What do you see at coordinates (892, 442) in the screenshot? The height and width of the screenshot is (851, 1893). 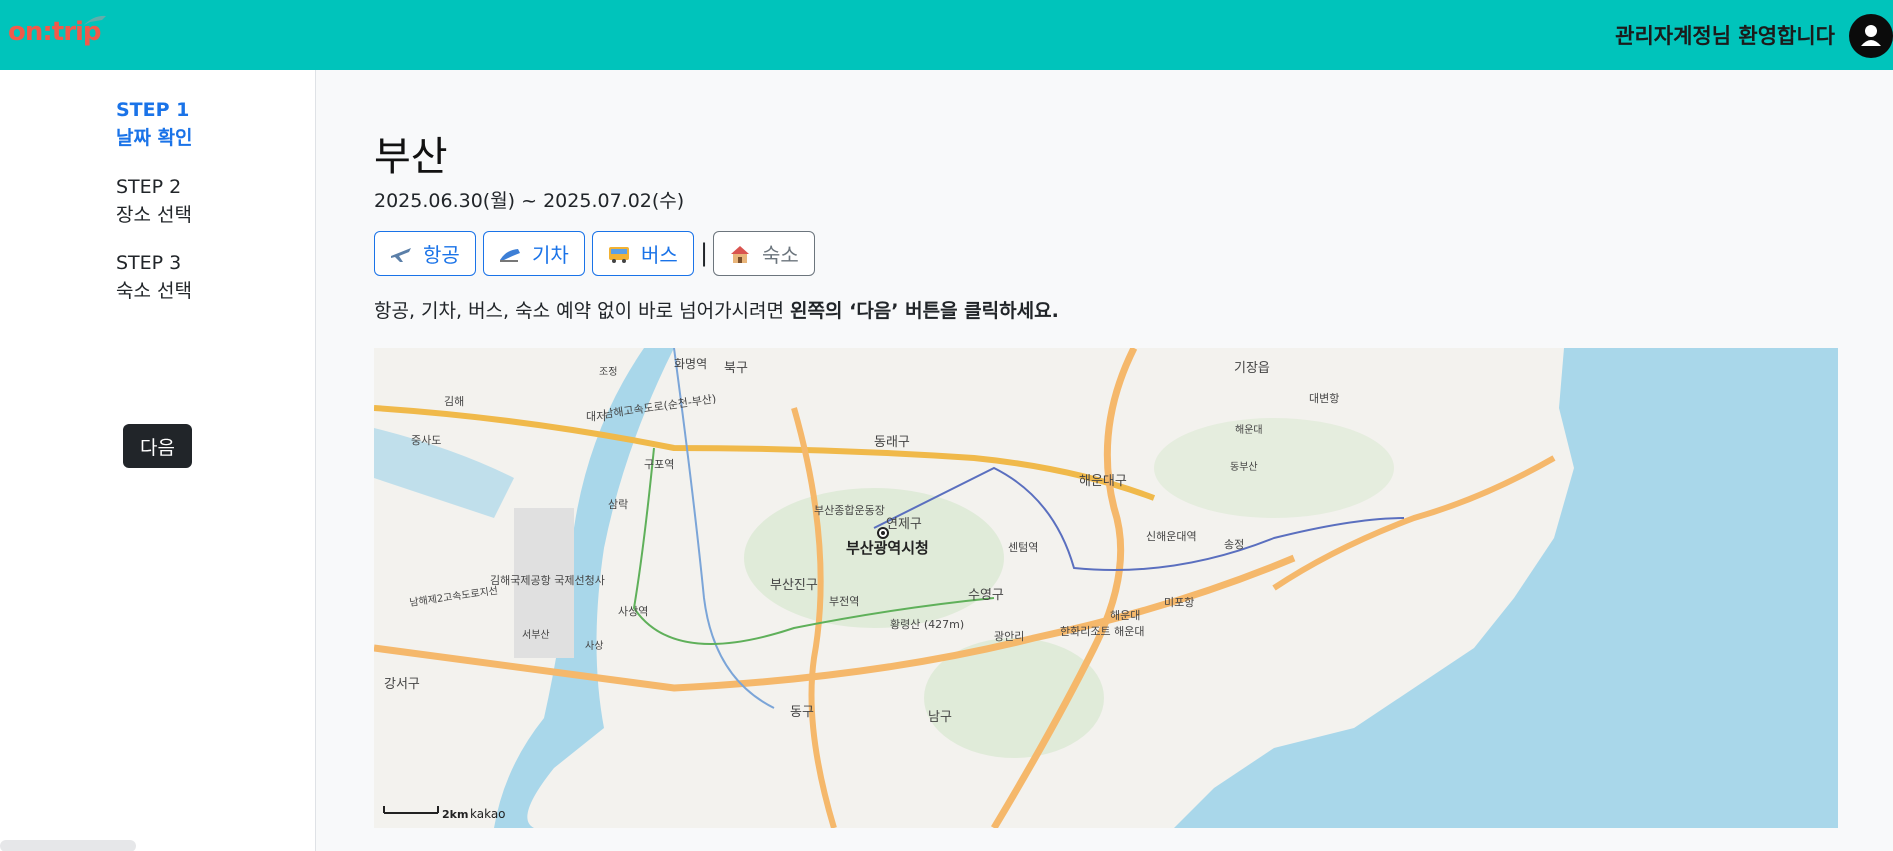 I see `place-label: 동래구` at bounding box center [892, 442].